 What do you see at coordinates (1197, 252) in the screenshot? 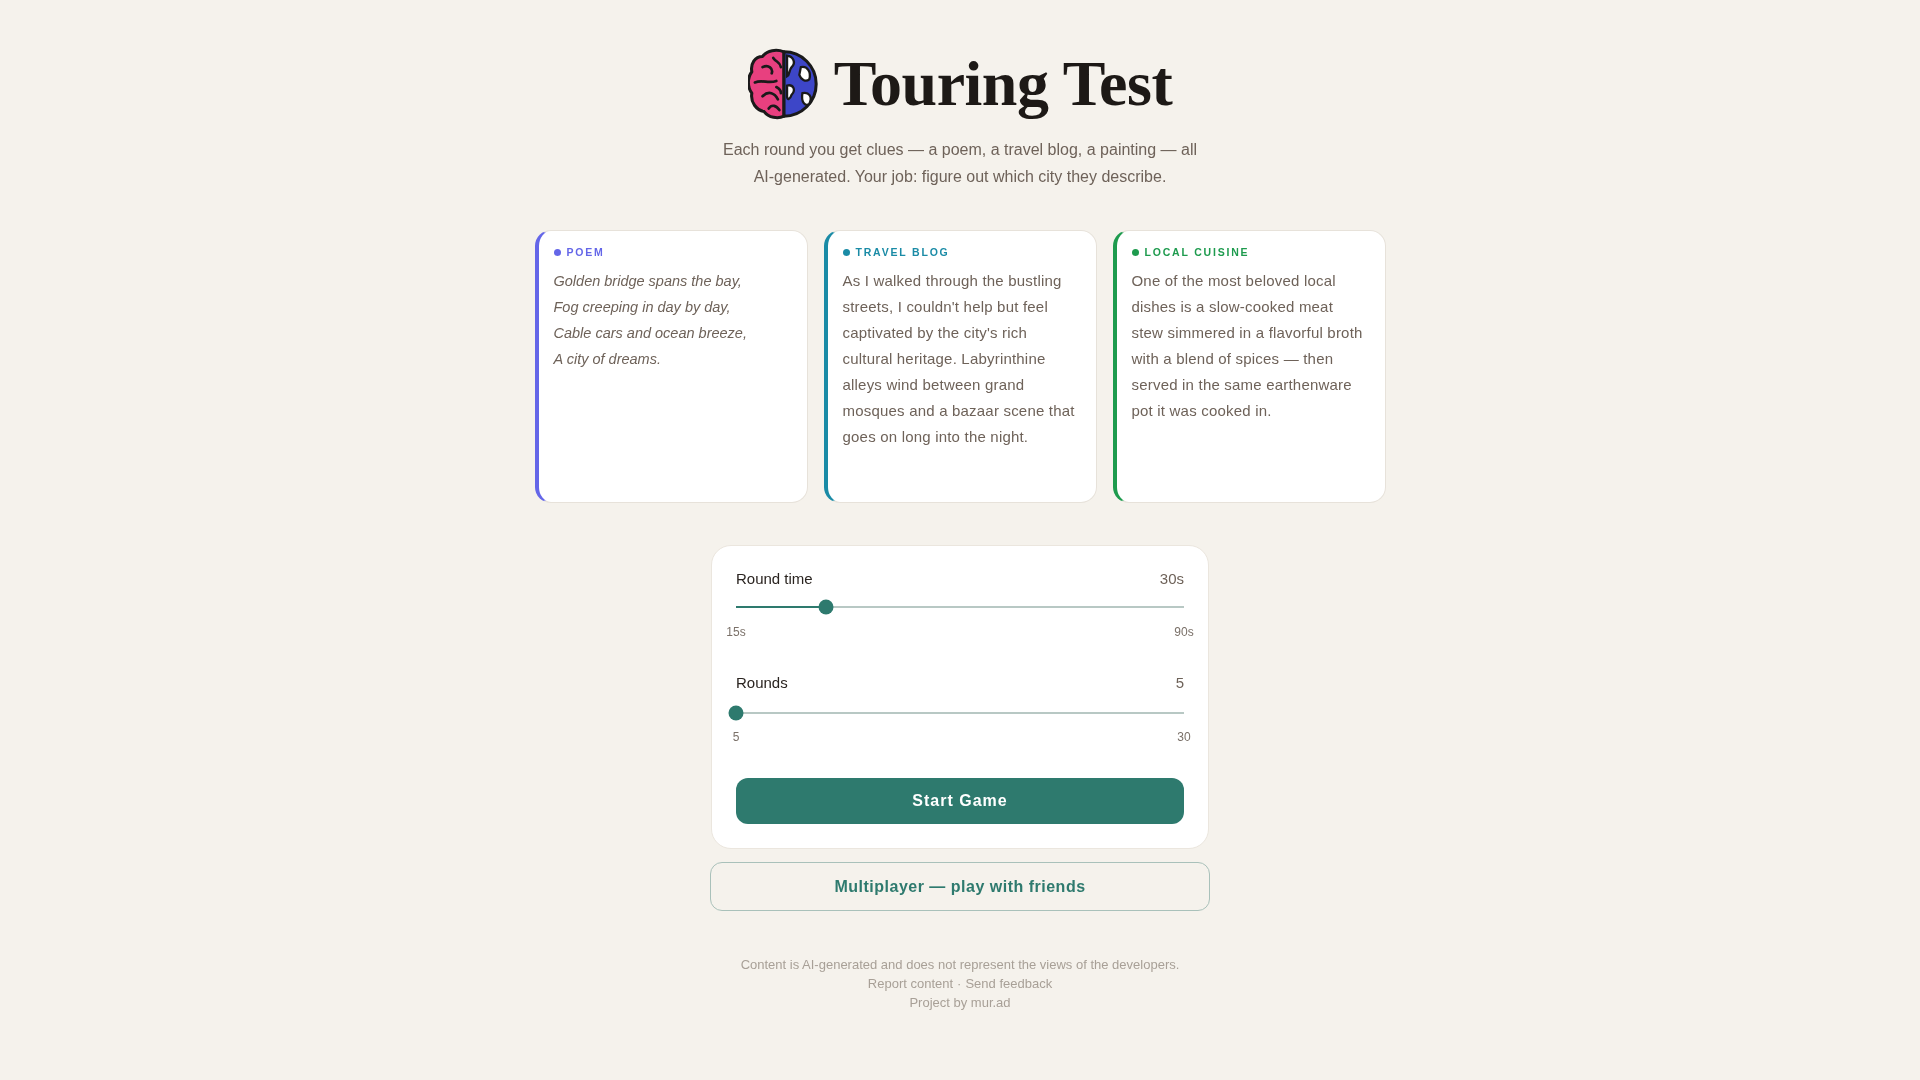
I see `clue-category: LOCAL CUISINE` at bounding box center [1197, 252].